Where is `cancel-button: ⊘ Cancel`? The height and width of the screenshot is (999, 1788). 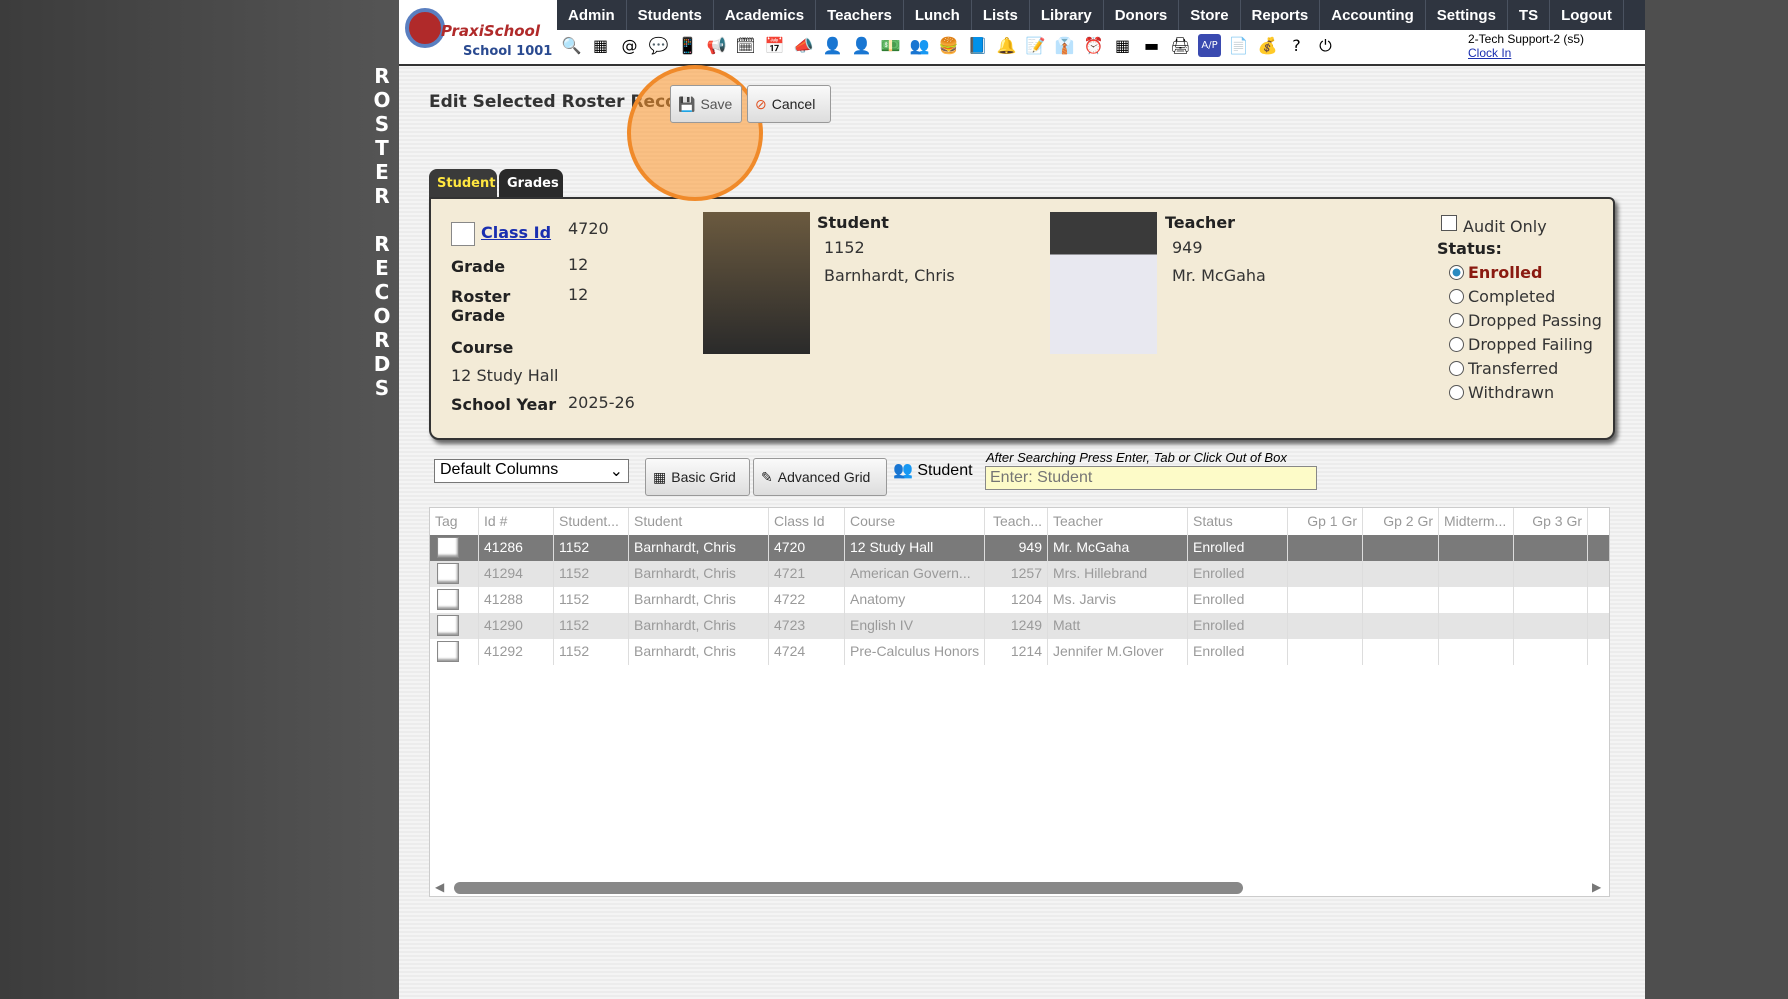
cancel-button: ⊘ Cancel is located at coordinates (789, 104).